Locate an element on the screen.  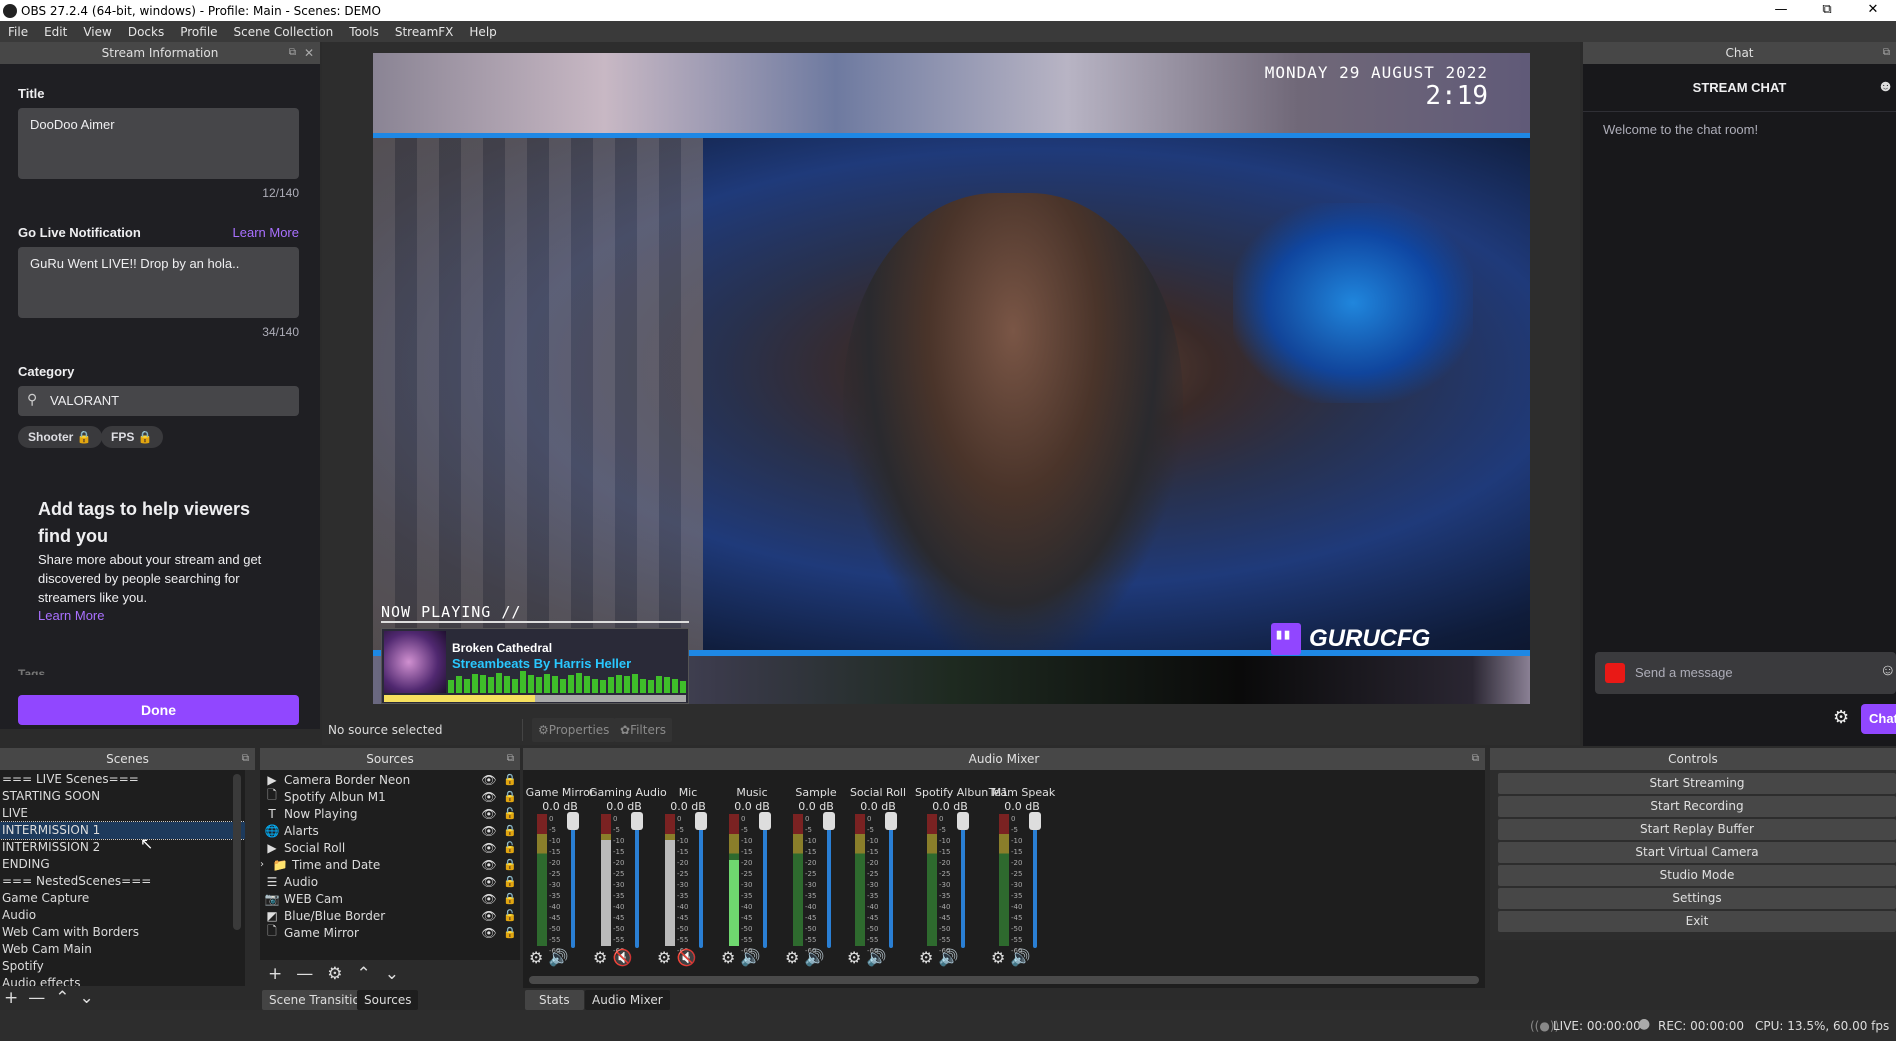
source-item: ▶ Social Roll 👁 🔓 is located at coordinates (390, 847).